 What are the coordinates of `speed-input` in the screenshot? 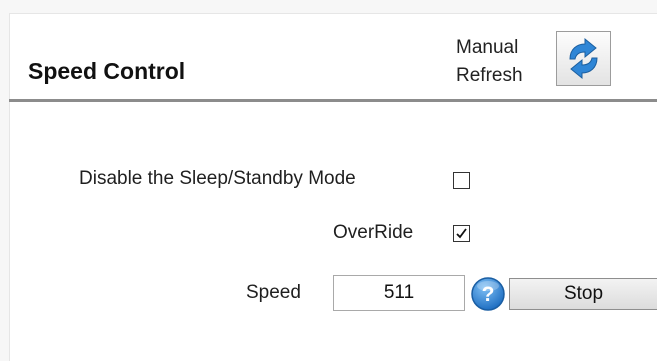 It's located at (399, 293).